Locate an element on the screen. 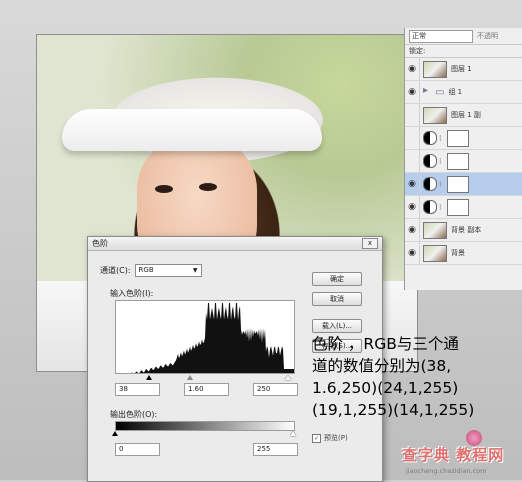 The image size is (522, 482). caption-line: 1.6,250)(24,1,255) is located at coordinates (385, 388).